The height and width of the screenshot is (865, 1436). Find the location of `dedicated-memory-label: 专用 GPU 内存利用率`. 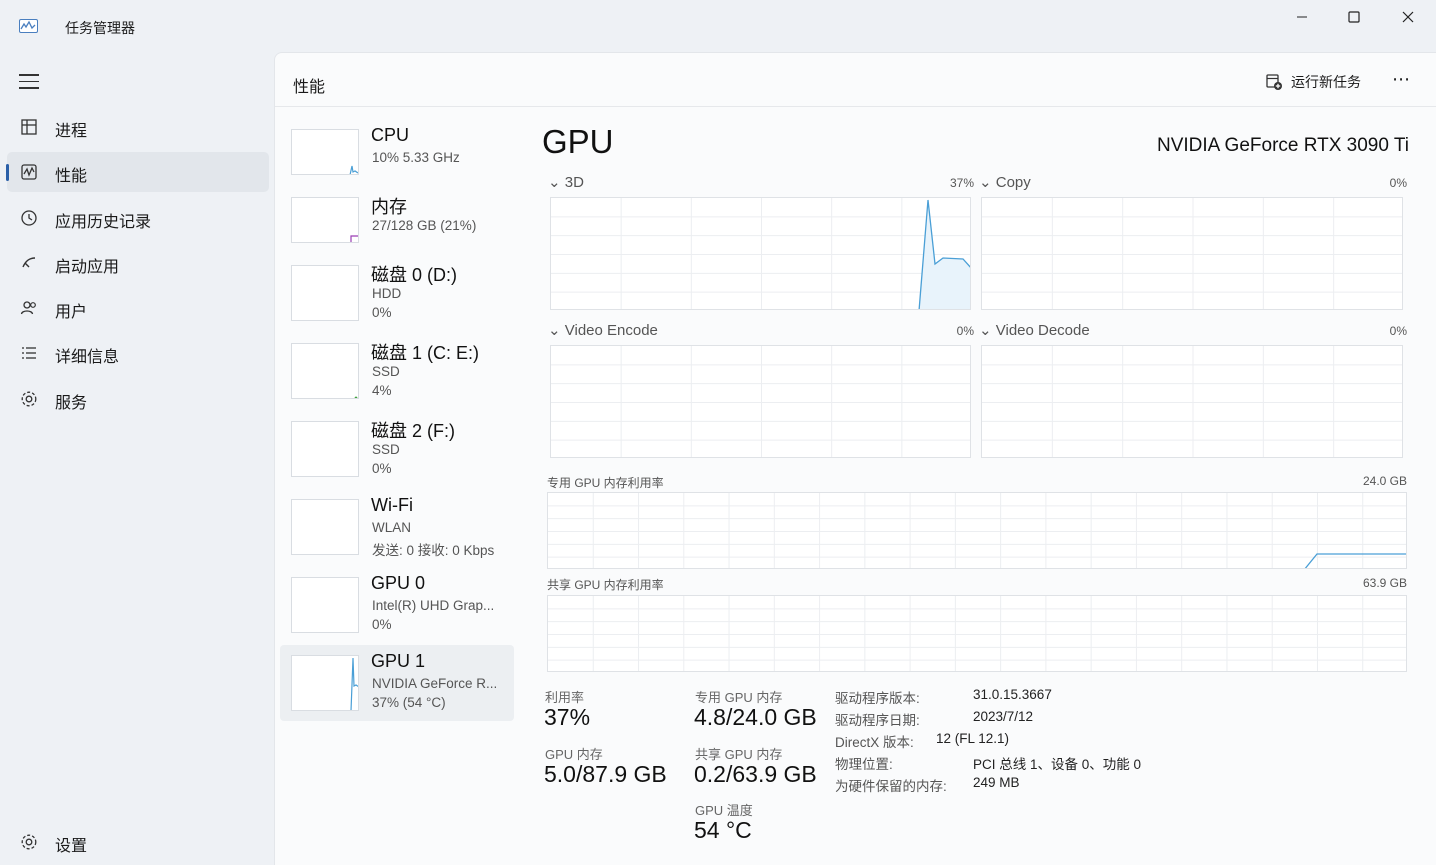

dedicated-memory-label: 专用 GPU 内存利用率 is located at coordinates (605, 483).